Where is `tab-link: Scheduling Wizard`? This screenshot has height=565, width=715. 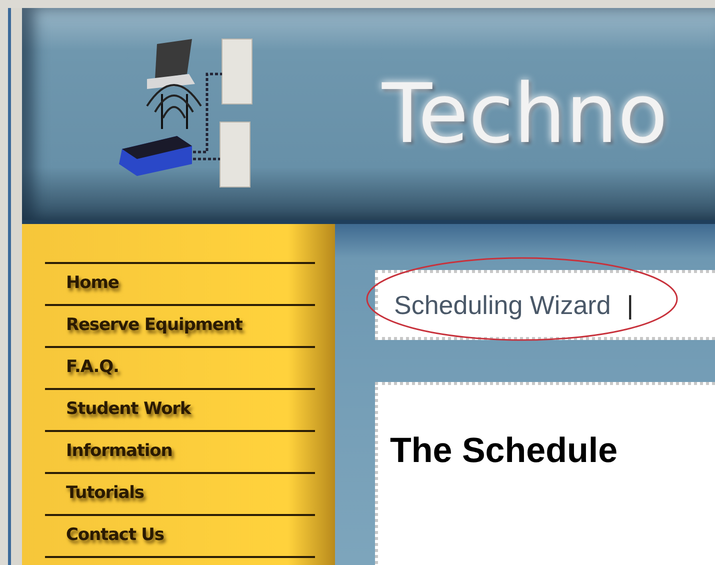
tab-link: Scheduling Wizard is located at coordinates (502, 305).